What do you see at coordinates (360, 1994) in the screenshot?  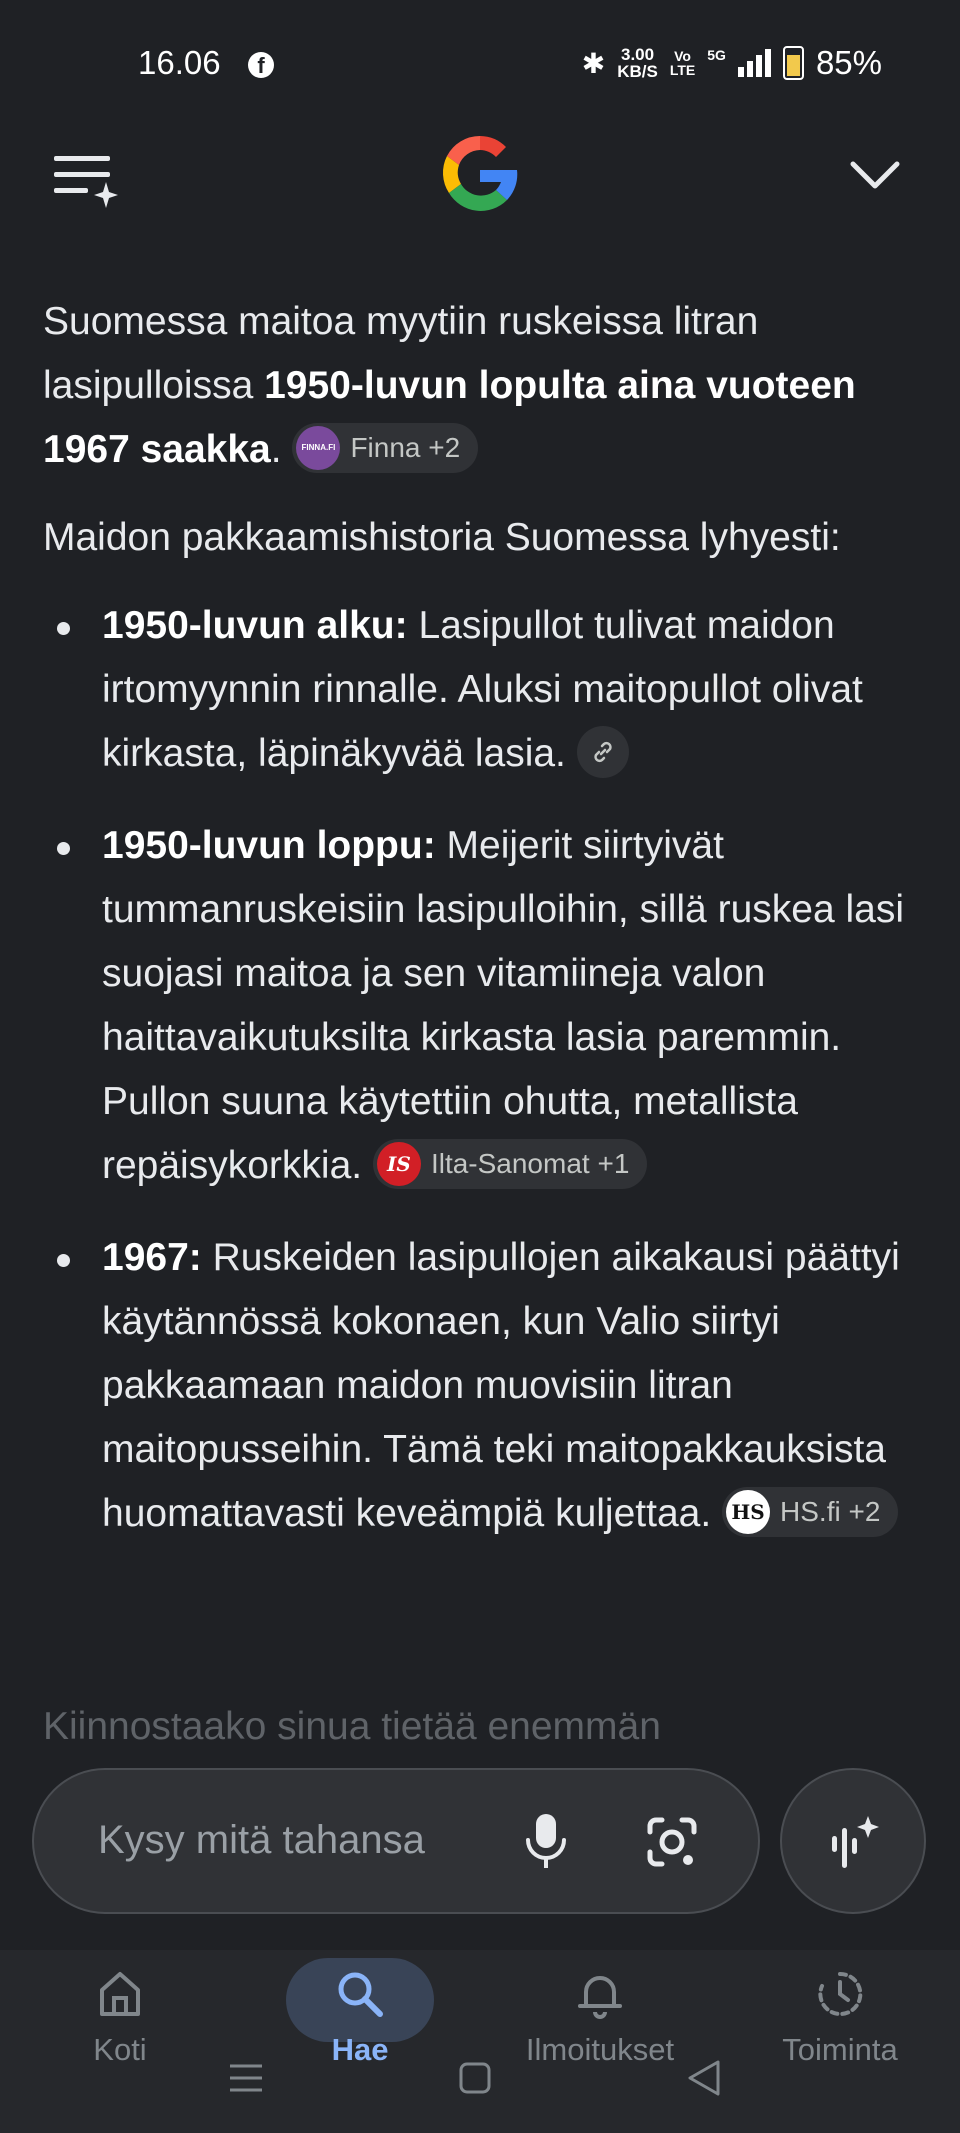 I see `search-icon` at bounding box center [360, 1994].